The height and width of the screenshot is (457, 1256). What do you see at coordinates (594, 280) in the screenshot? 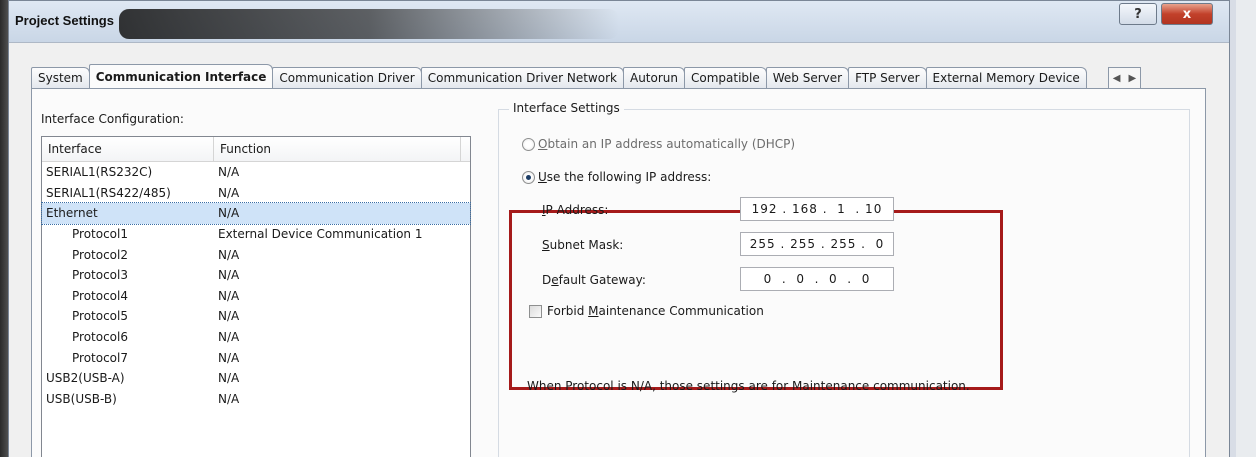
I see `default-gateway-label: Default Gateway:` at bounding box center [594, 280].